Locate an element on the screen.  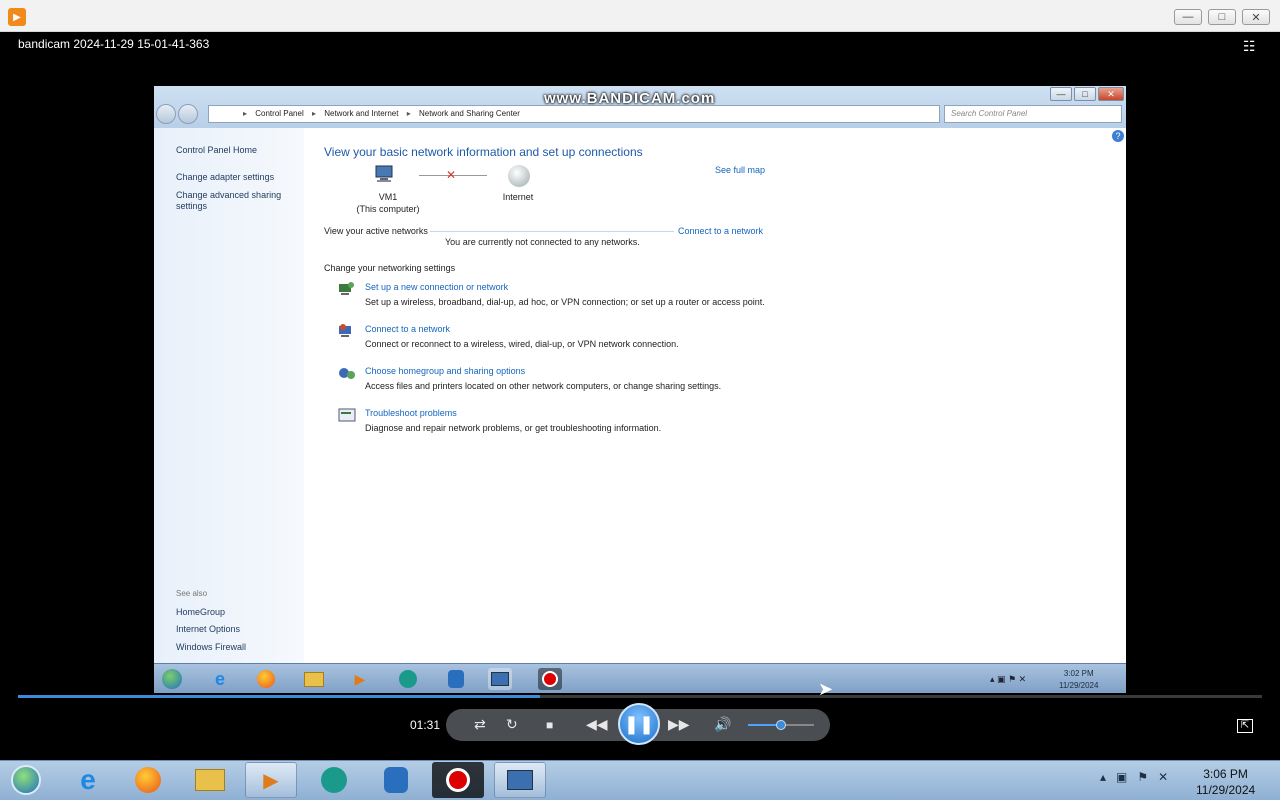
see-full-map-link: See full map is located at coordinates (740, 170).